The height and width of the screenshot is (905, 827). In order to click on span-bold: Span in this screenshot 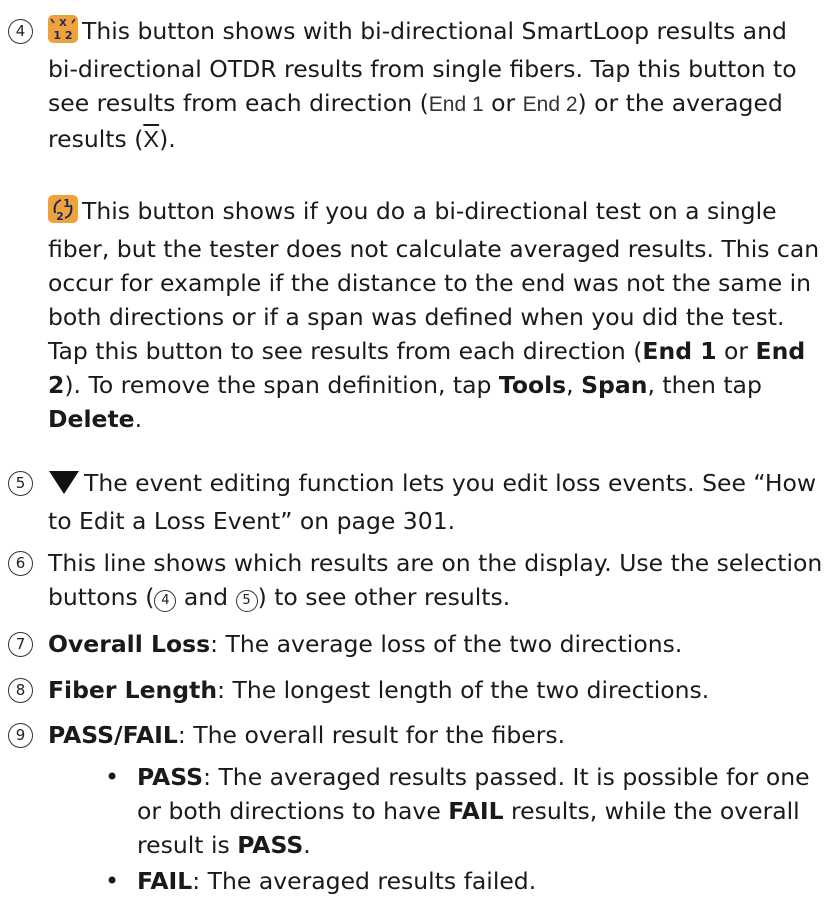, I will do `click(614, 385)`.